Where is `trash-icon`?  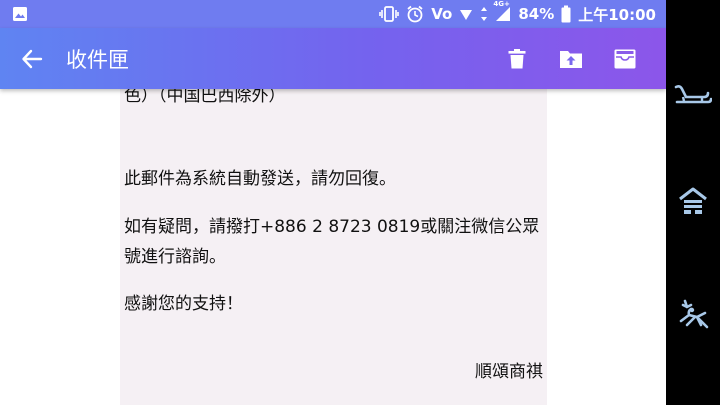 trash-icon is located at coordinates (517, 58).